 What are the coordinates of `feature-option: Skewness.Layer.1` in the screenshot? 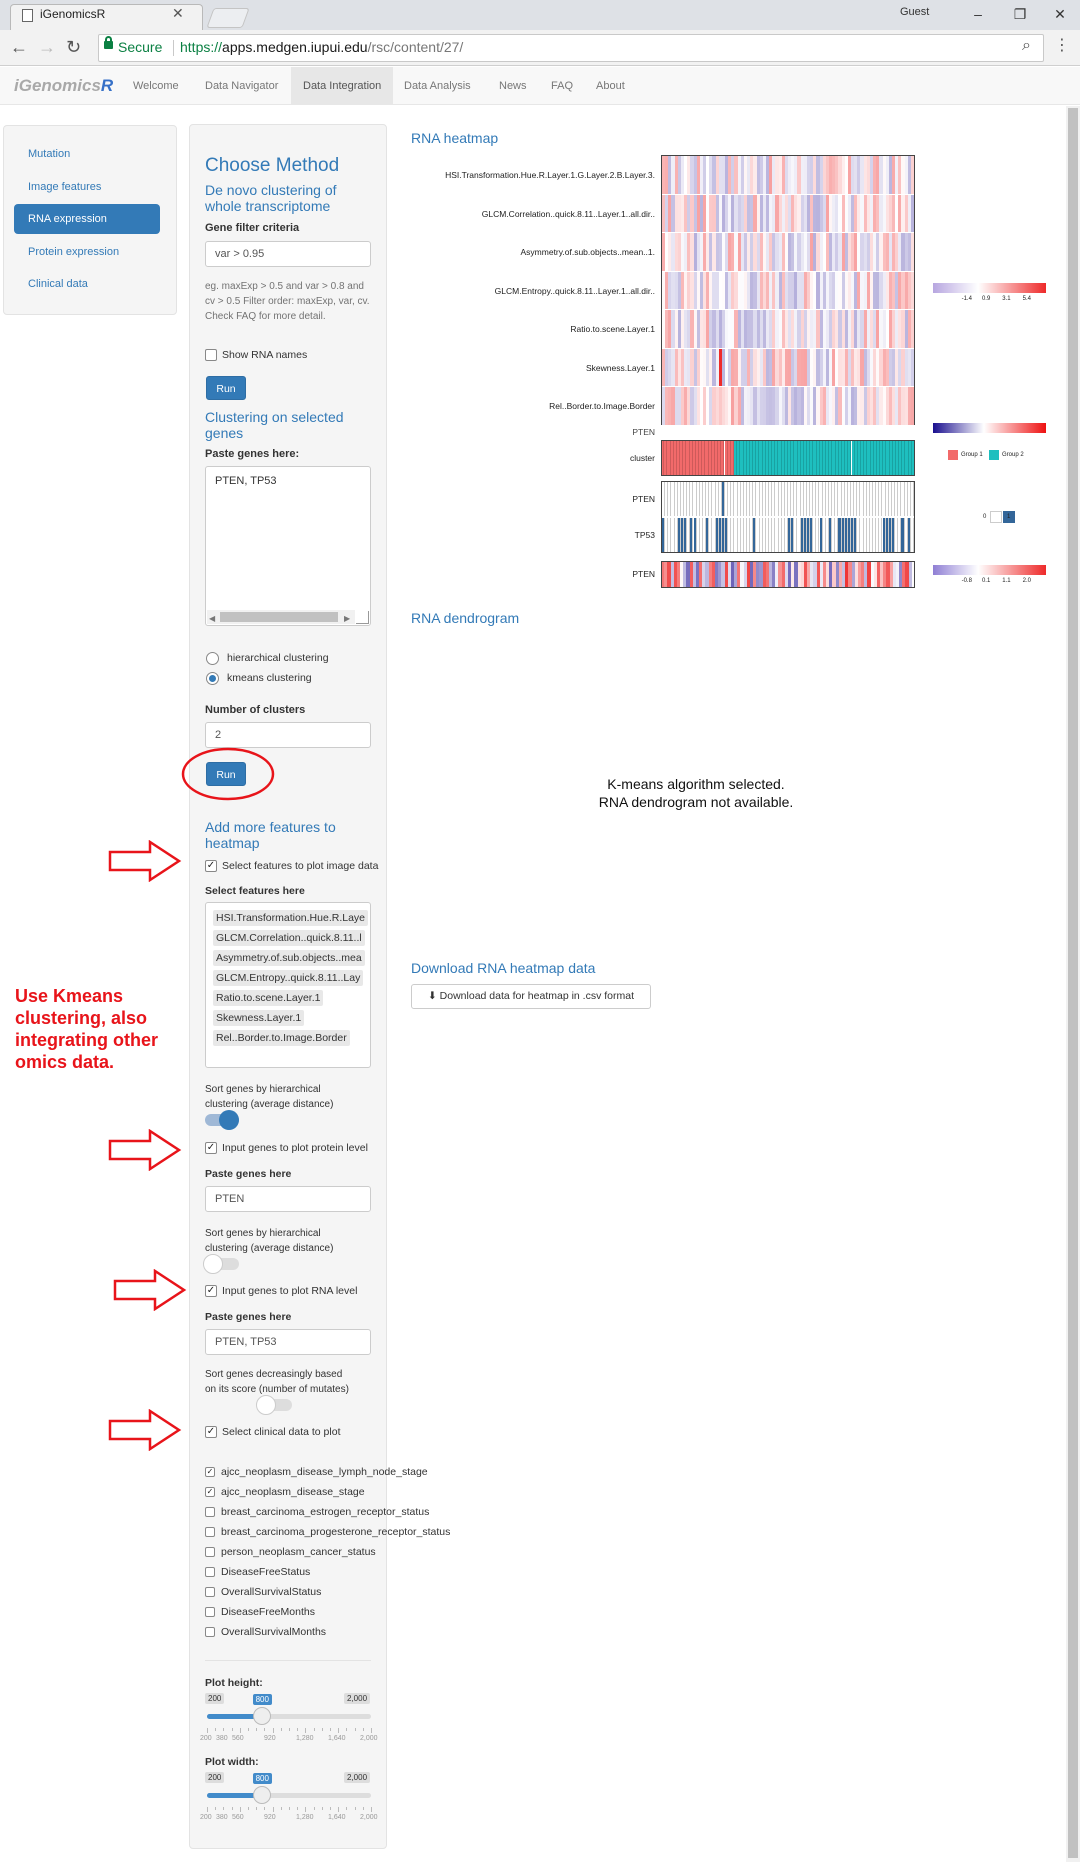 It's located at (259, 1018).